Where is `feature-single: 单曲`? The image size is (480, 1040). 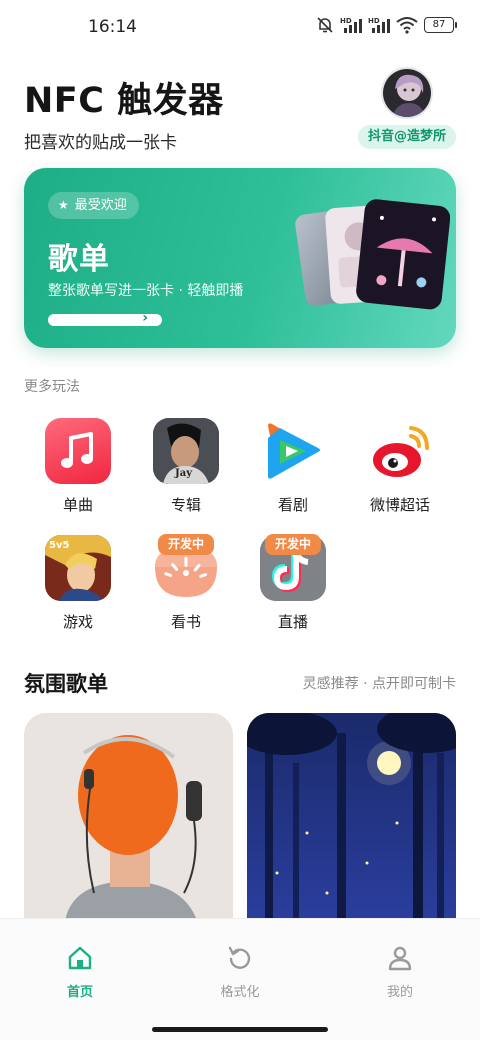 feature-single: 单曲 is located at coordinates (78, 466).